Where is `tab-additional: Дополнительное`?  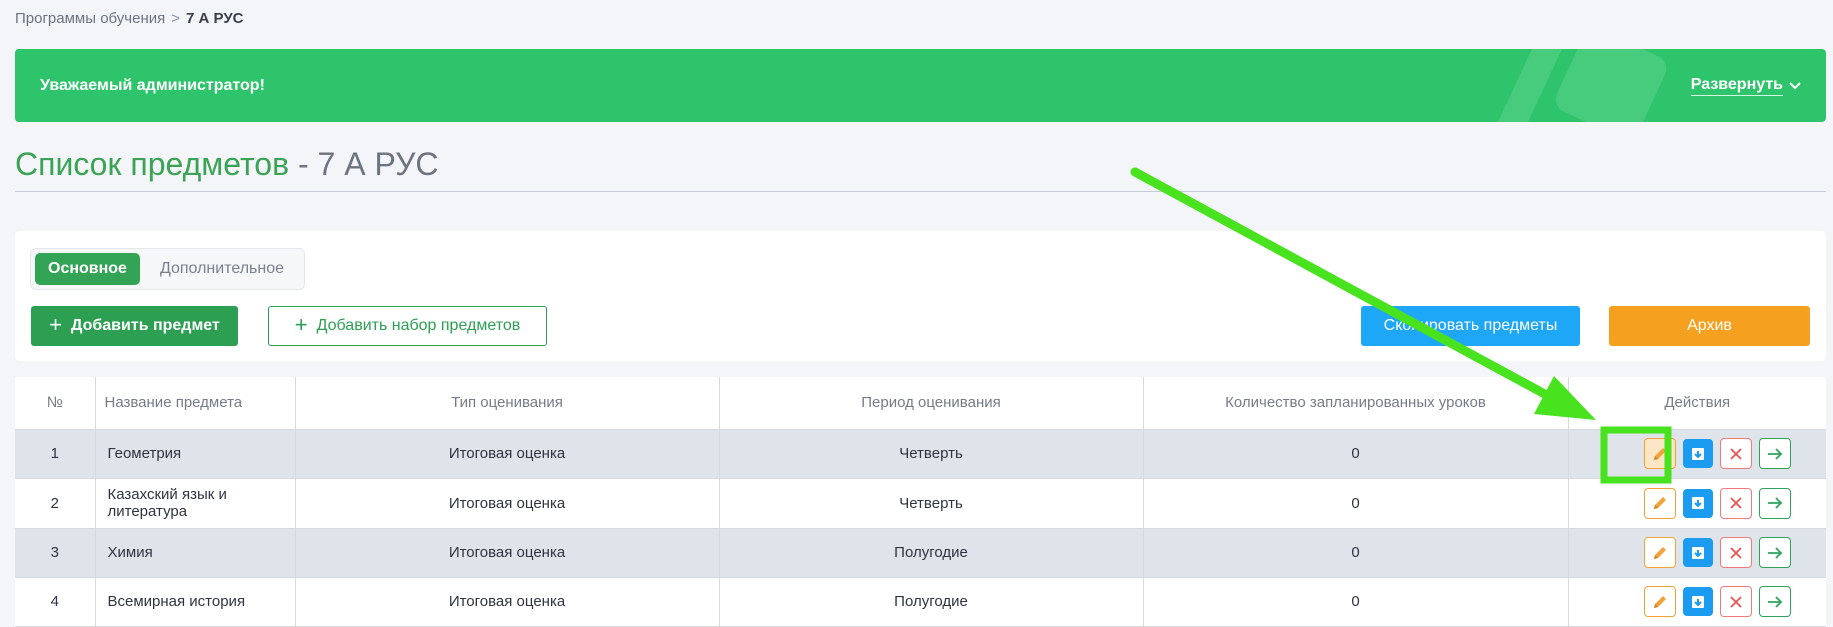
tab-additional: Дополнительное is located at coordinates (220, 269).